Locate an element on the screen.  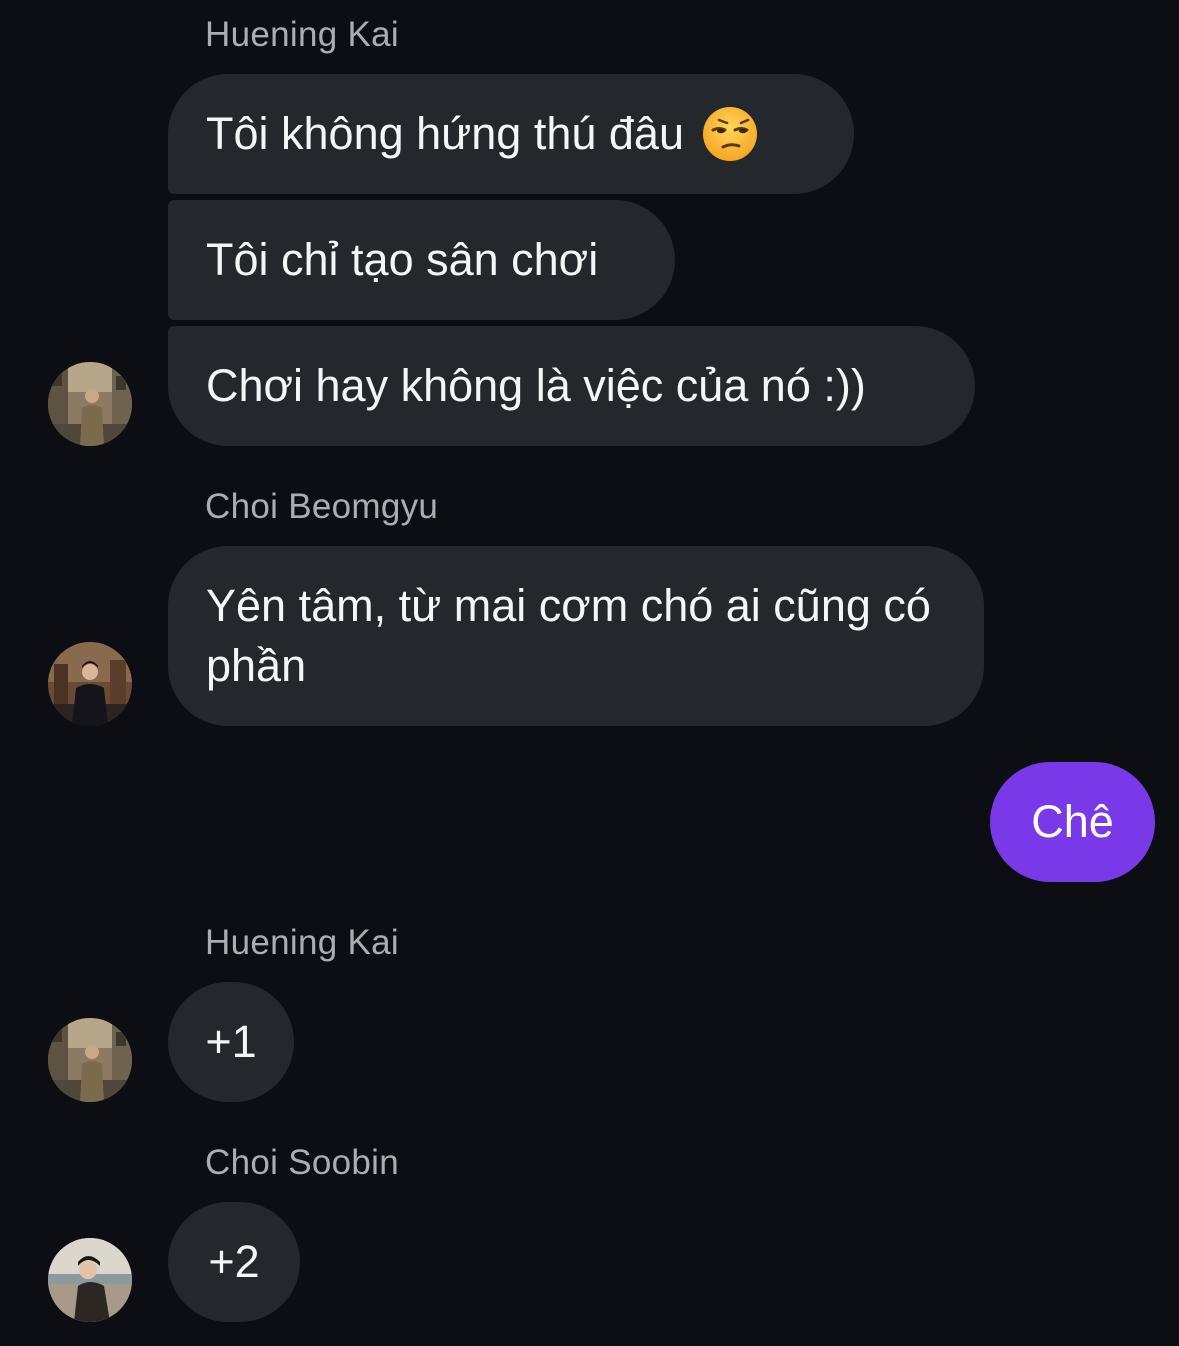
message-bubble: +1 is located at coordinates (231, 1042).